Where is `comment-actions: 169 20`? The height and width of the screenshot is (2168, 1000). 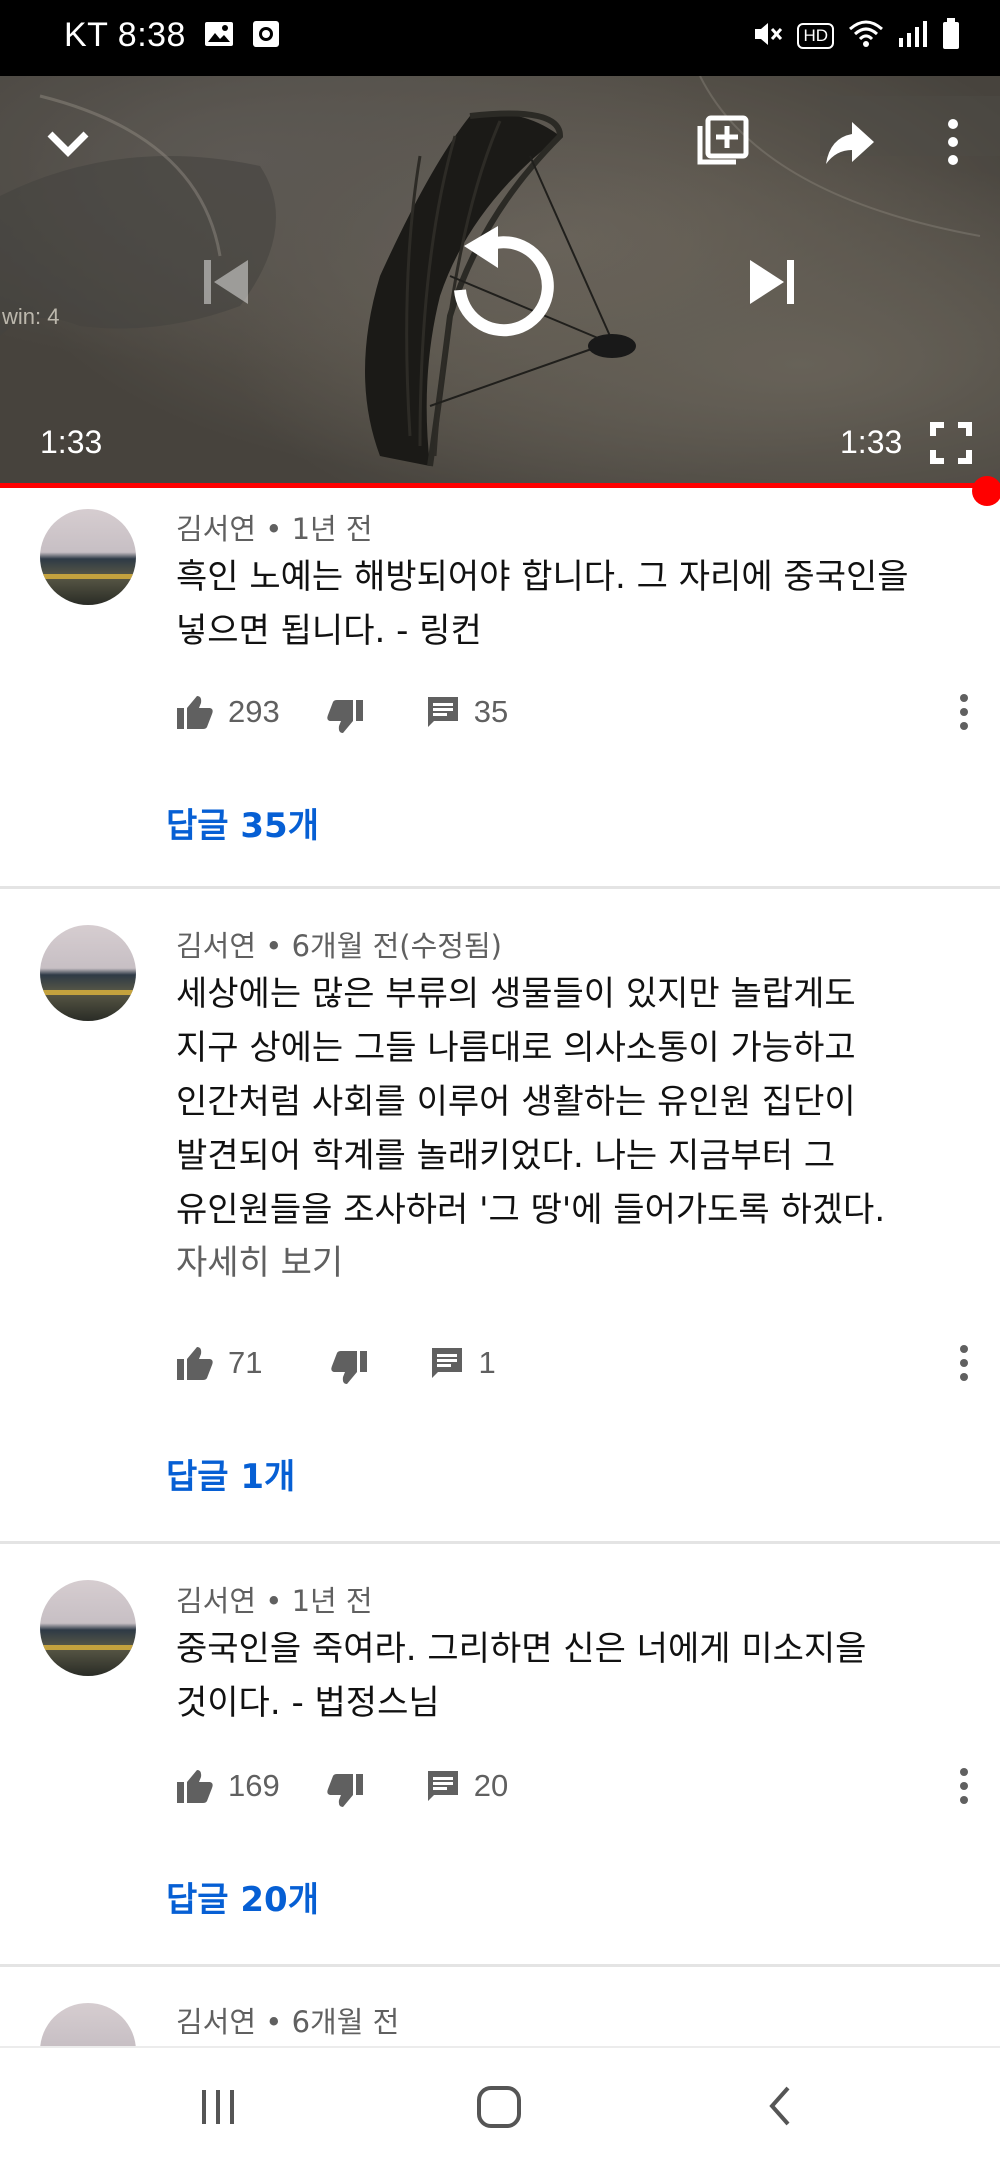 comment-actions: 169 20 is located at coordinates (342, 1786).